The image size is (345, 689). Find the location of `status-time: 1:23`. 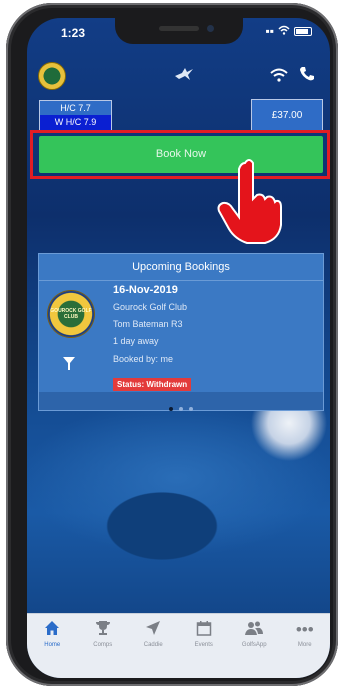

status-time: 1:23 is located at coordinates (73, 33).